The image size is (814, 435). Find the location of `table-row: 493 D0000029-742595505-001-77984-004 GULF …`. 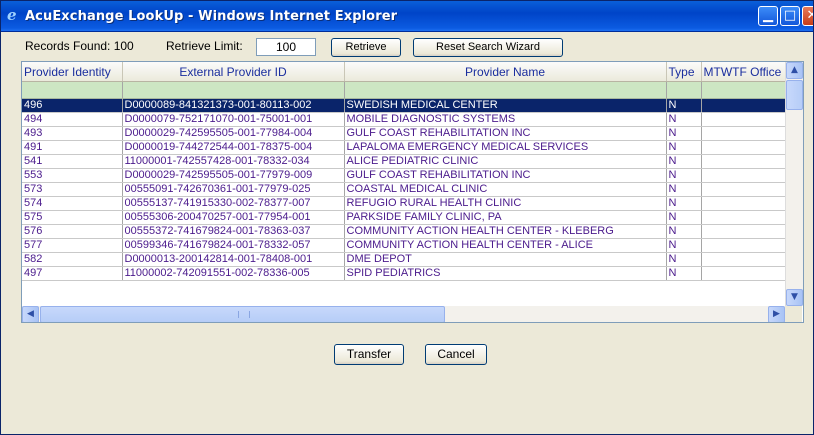

table-row: 493 D0000029-742595505-001-77984-004 GULF … is located at coordinates (412, 133).